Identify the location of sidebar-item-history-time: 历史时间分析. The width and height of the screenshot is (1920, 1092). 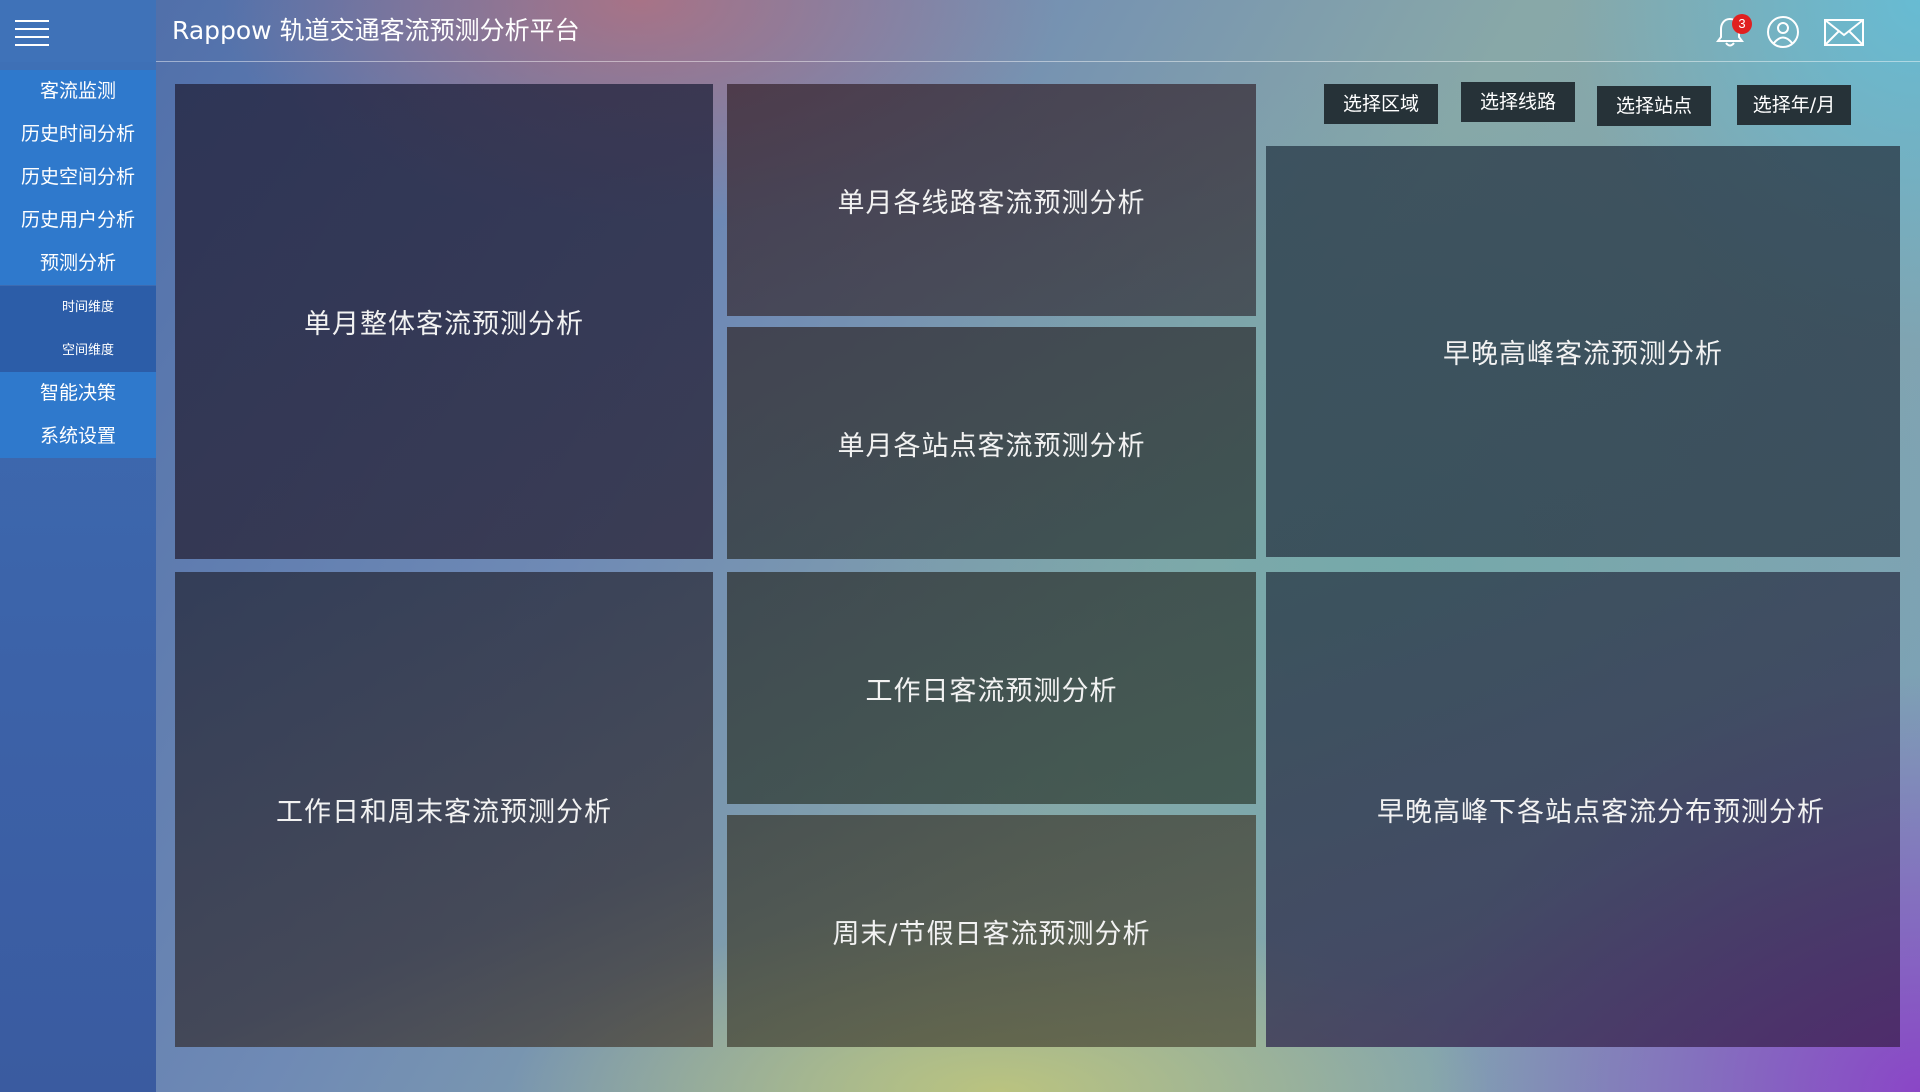
(78, 134).